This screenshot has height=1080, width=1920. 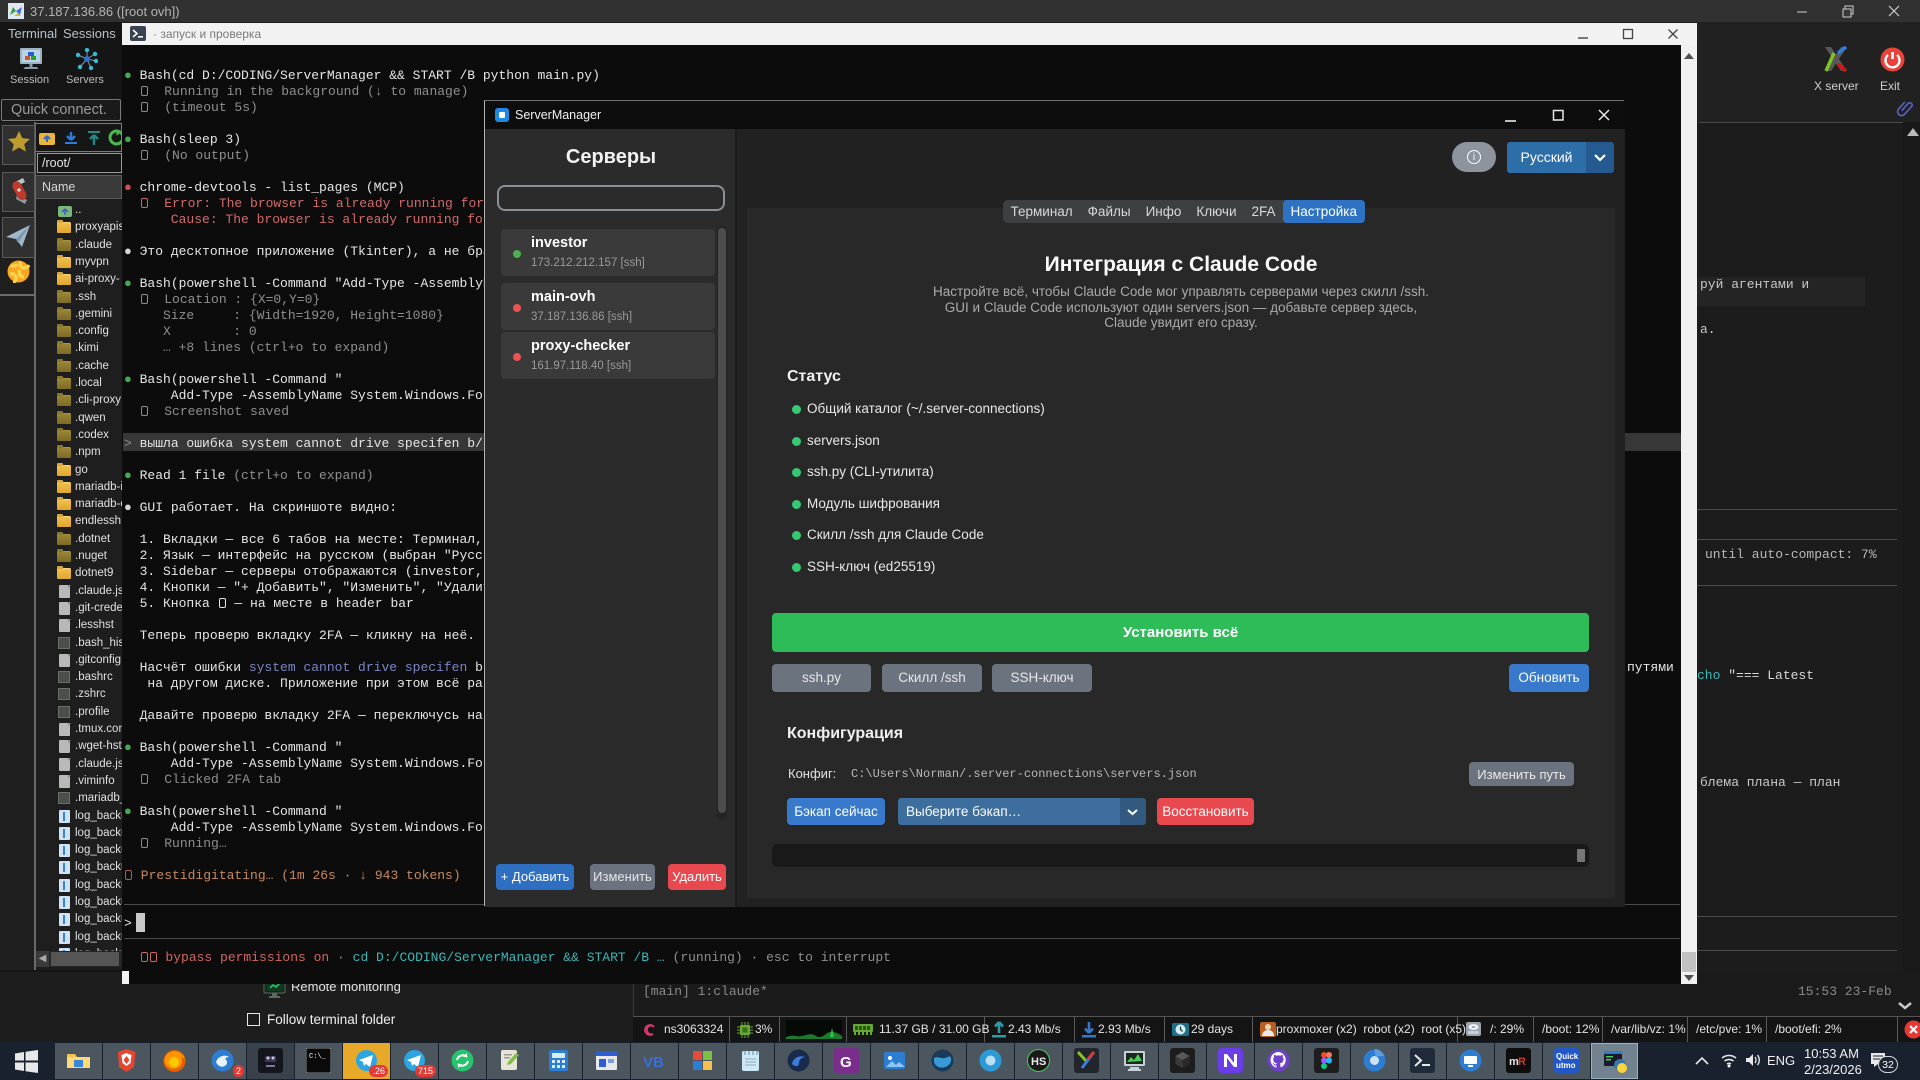 I want to click on svg-text: HS, so click(x=1038, y=1062).